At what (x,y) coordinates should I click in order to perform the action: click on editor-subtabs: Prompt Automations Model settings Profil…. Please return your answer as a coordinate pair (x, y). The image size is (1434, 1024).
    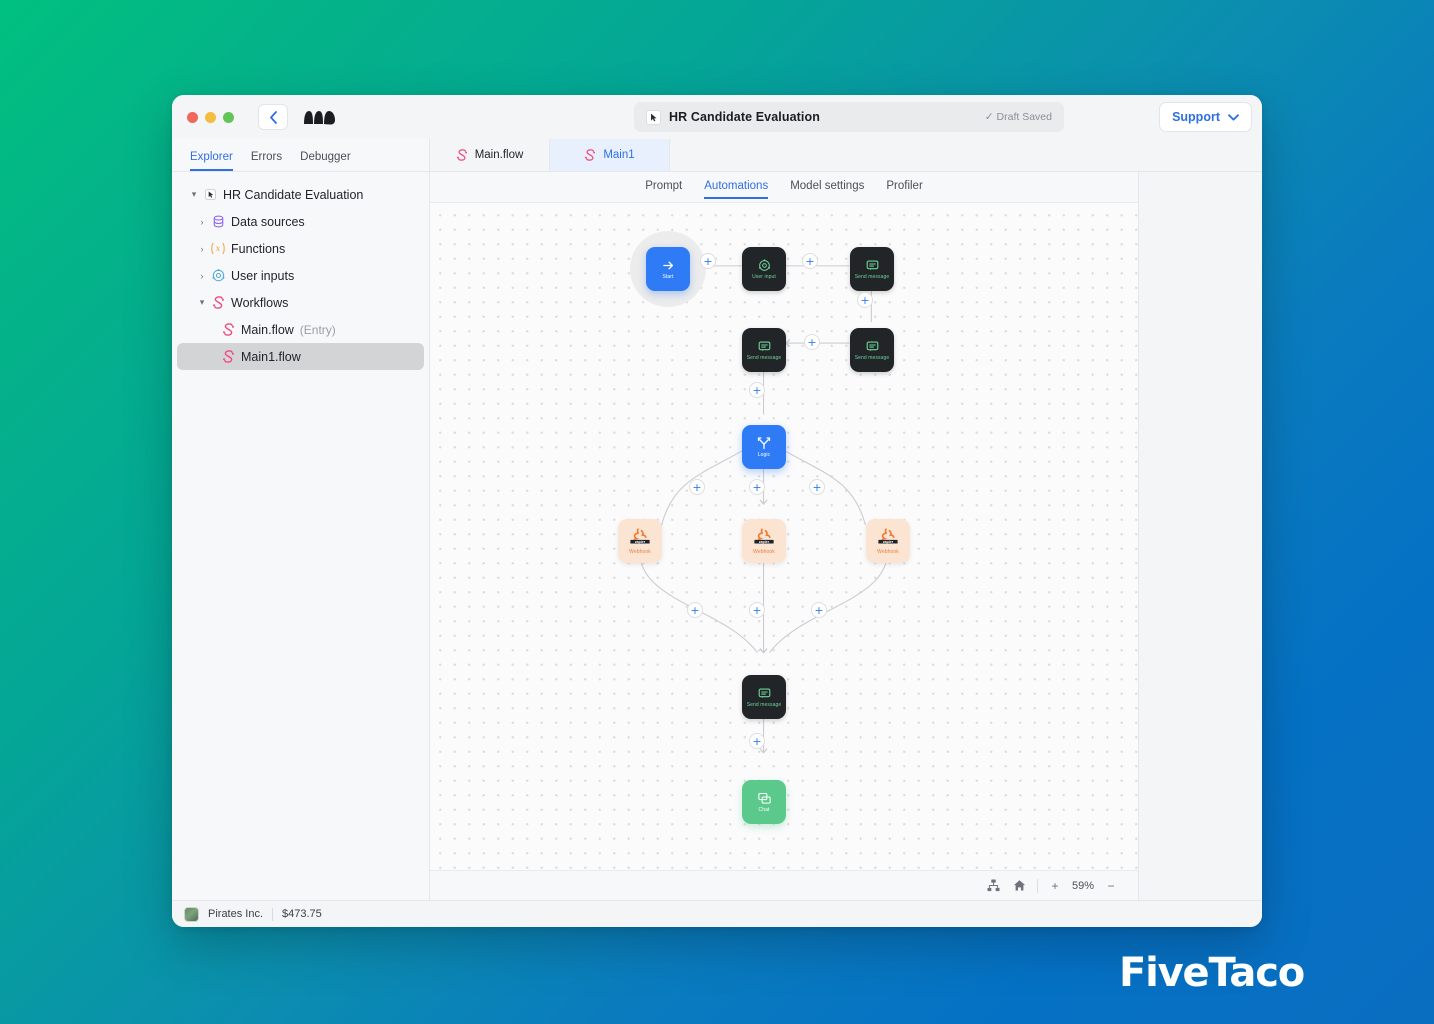
    Looking at the image, I should click on (784, 187).